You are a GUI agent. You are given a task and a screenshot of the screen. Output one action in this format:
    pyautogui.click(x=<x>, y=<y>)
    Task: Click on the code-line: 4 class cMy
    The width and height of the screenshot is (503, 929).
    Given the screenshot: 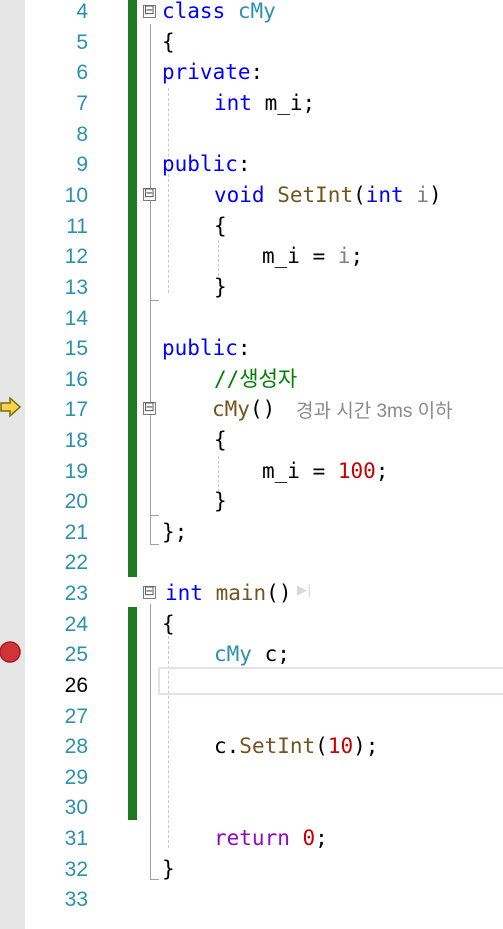 What is the action you would take?
    pyautogui.click(x=251, y=13)
    